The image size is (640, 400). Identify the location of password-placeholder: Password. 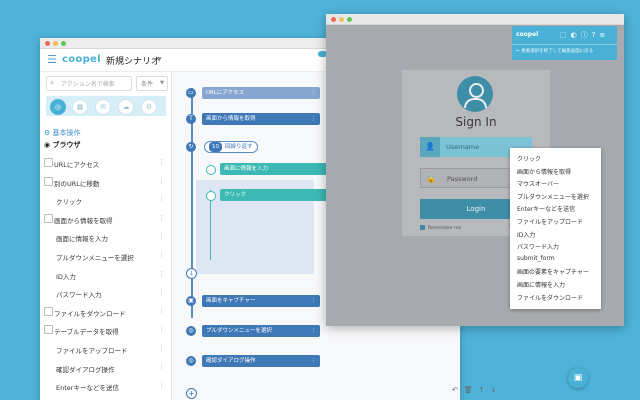
(462, 179).